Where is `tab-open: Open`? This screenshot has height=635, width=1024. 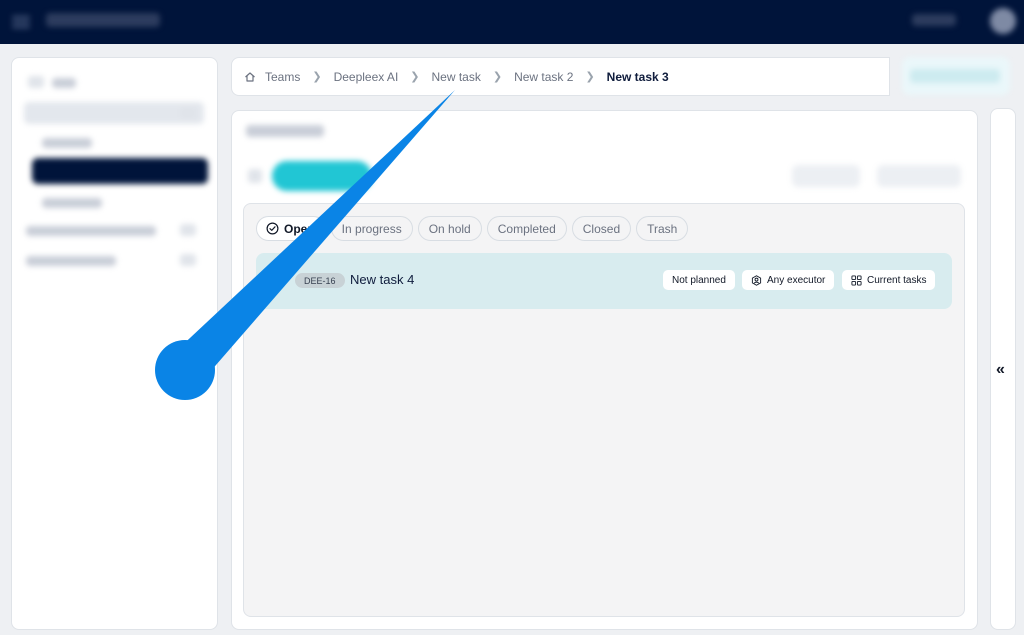 tab-open: Open is located at coordinates (291, 228).